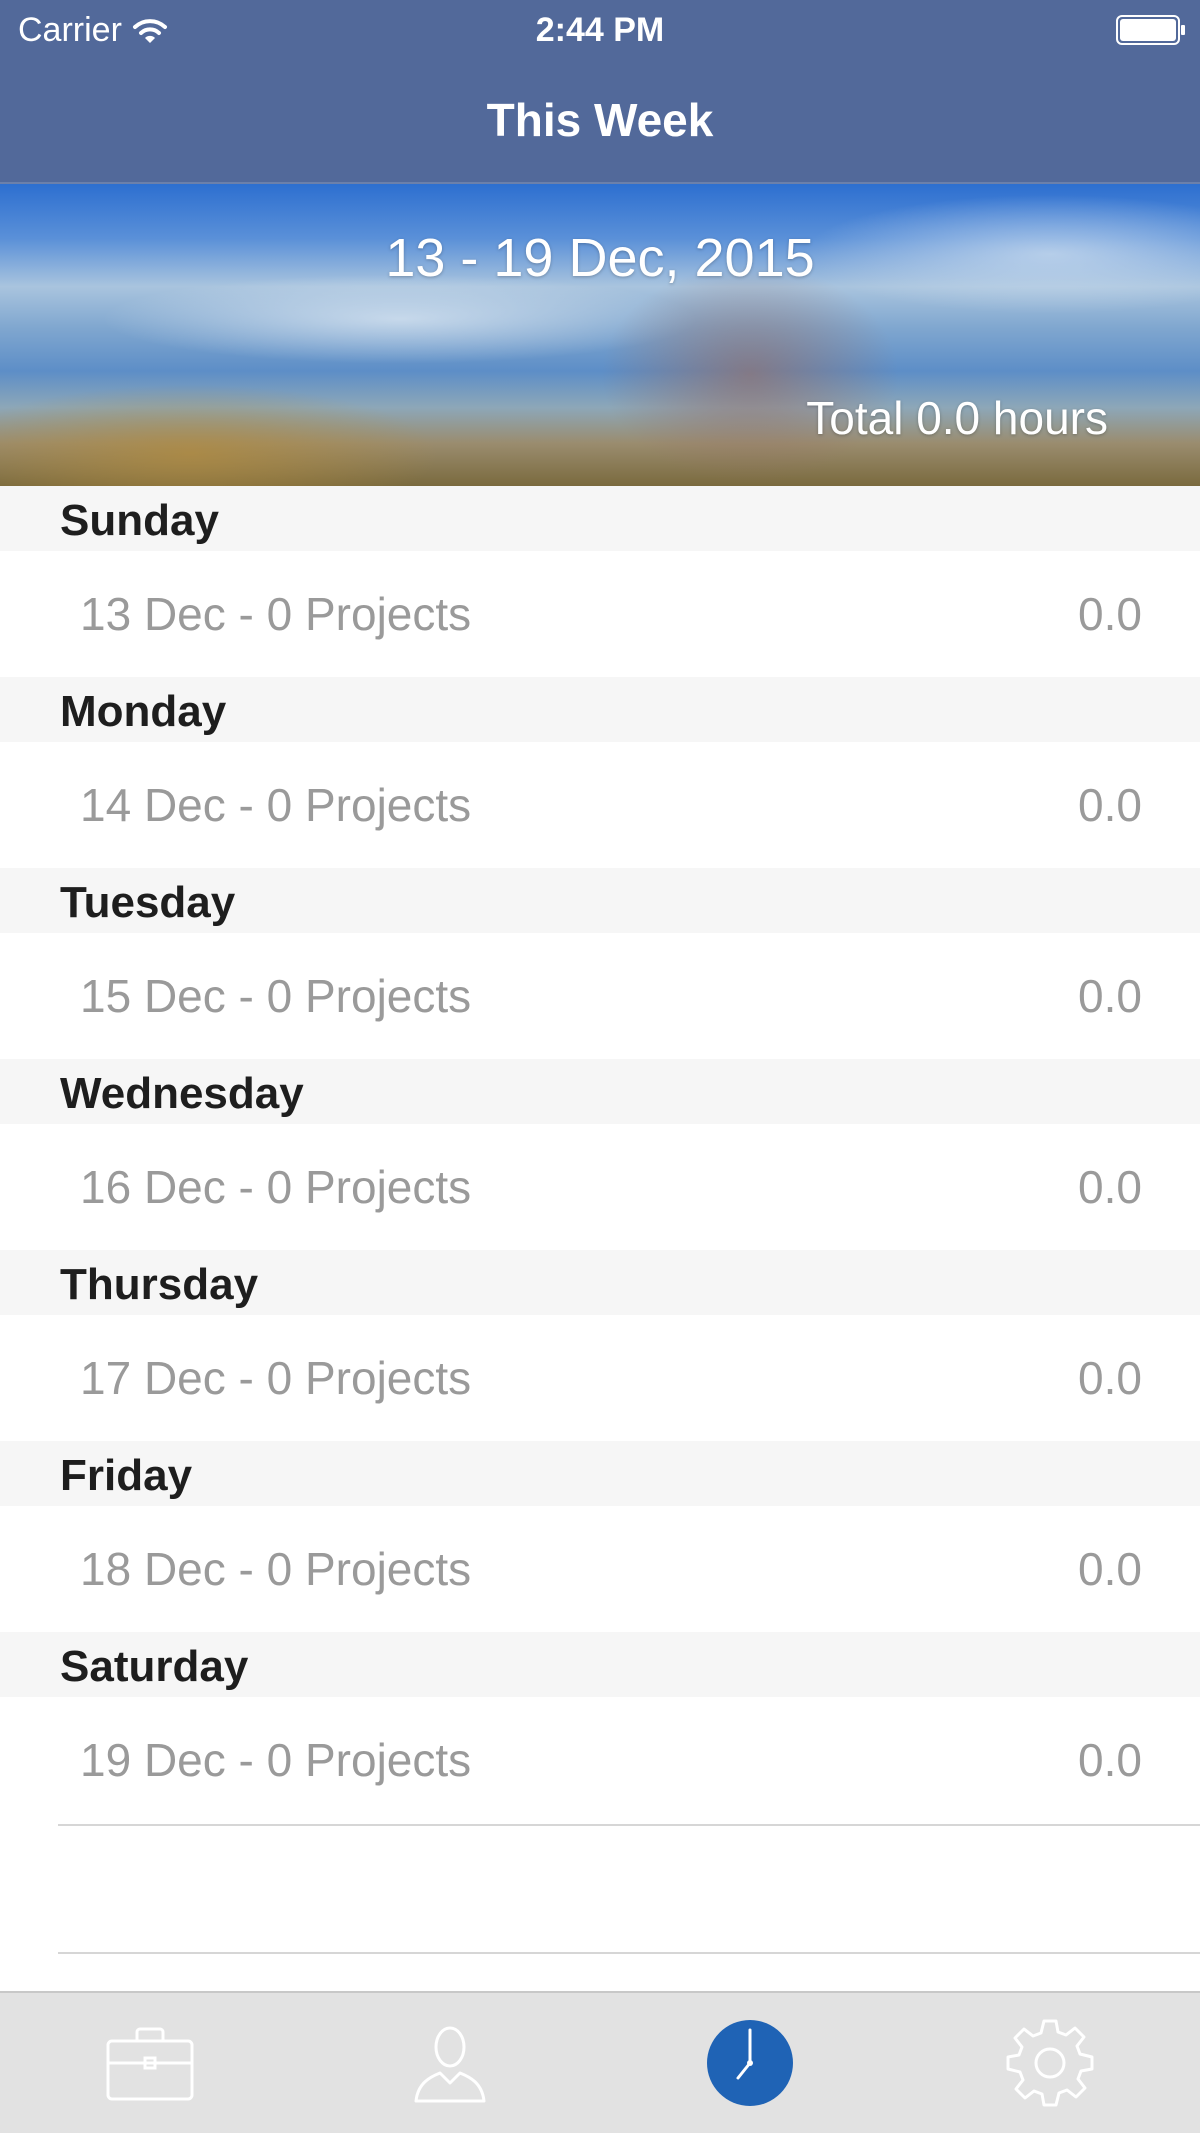 This screenshot has height=2133, width=1200. I want to click on day-row-saturday: 19 Dec - 0 Projects 0.0, so click(600, 1760).